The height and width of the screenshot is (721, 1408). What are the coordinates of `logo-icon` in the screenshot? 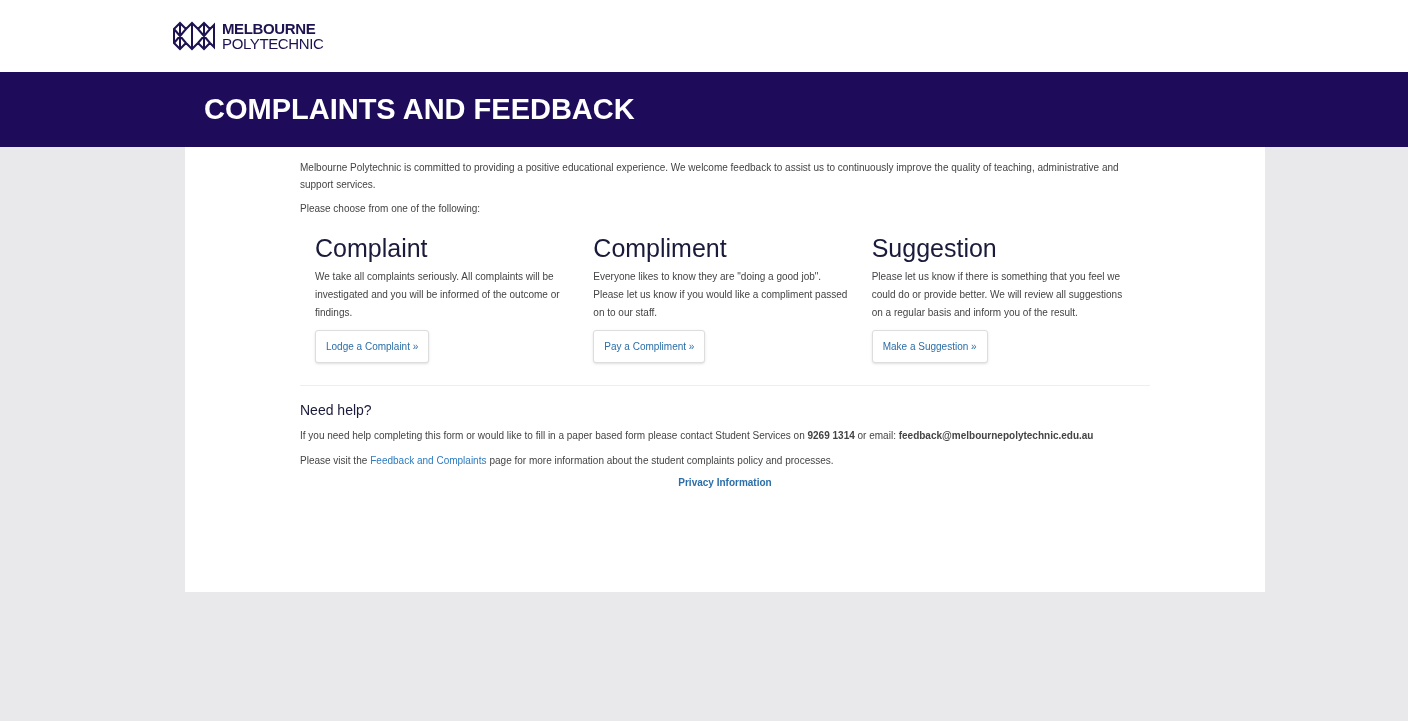 It's located at (194, 36).